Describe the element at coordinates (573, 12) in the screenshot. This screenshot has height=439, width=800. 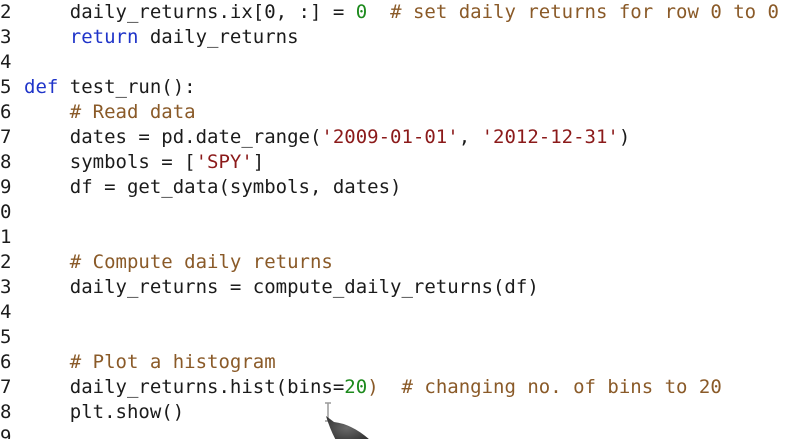
I see `code-token-comment: # set daily returns for row 0 to 0` at that location.